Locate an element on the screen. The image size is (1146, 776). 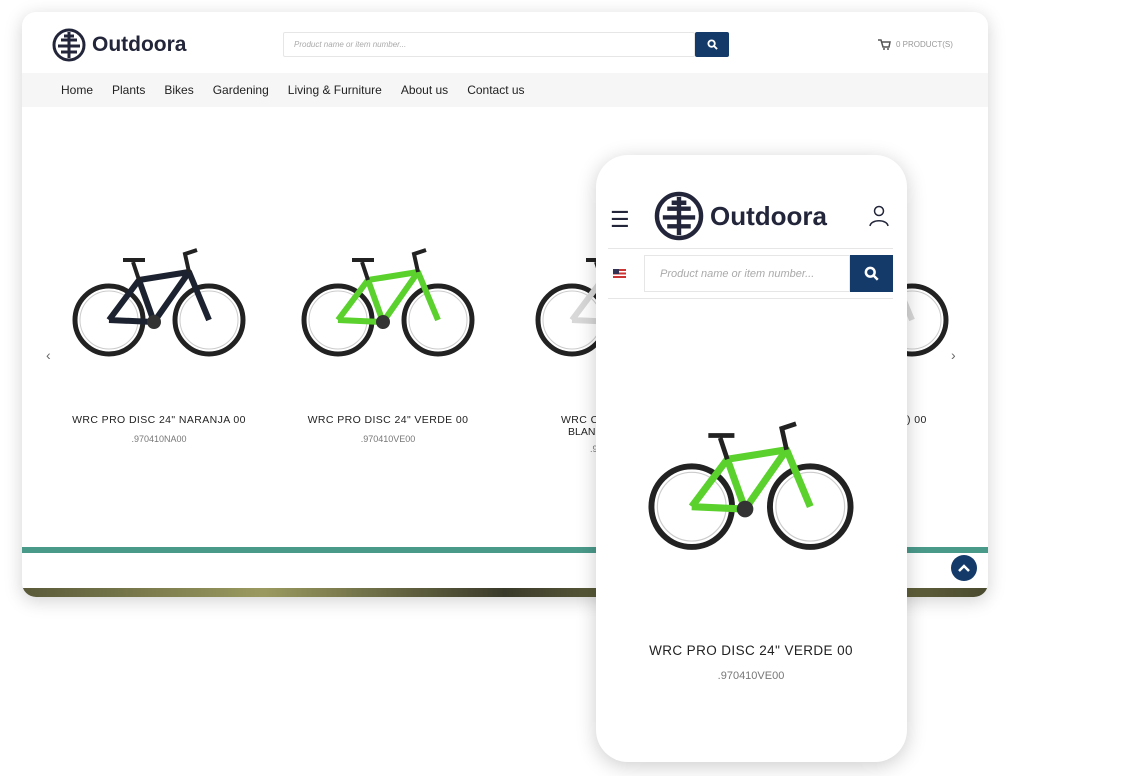
chevron-up-icon is located at coordinates (964, 568).